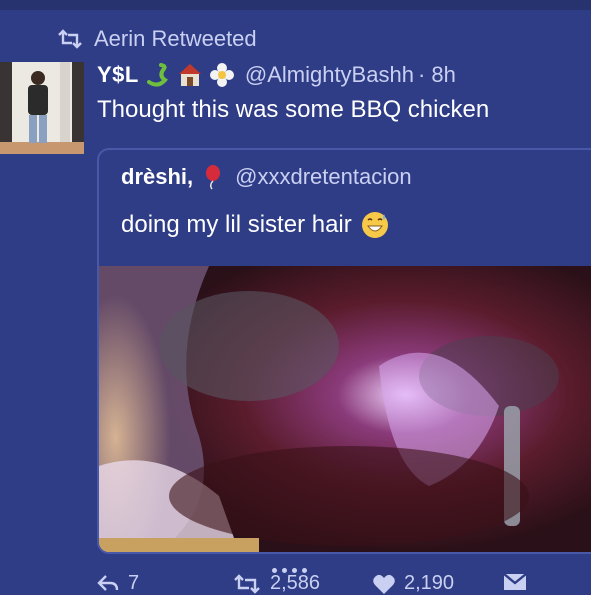  I want to click on avatar-photo, so click(42, 108).